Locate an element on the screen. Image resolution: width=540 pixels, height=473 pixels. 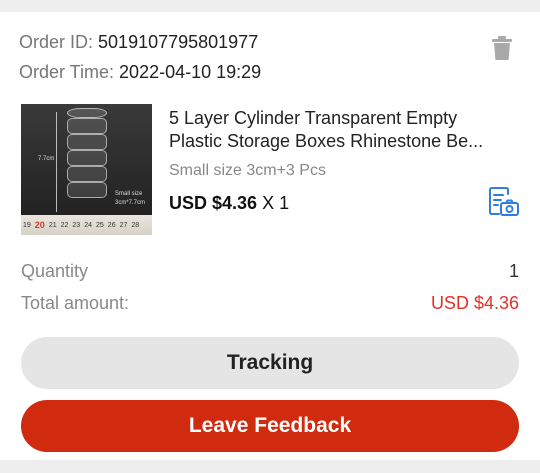
tracking-button: Tracking is located at coordinates (270, 363).